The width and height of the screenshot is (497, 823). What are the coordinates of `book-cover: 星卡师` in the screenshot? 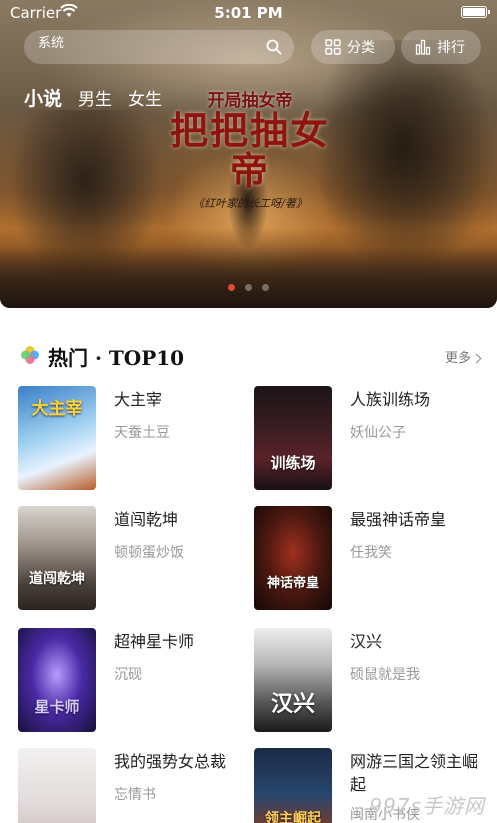 It's located at (57, 680).